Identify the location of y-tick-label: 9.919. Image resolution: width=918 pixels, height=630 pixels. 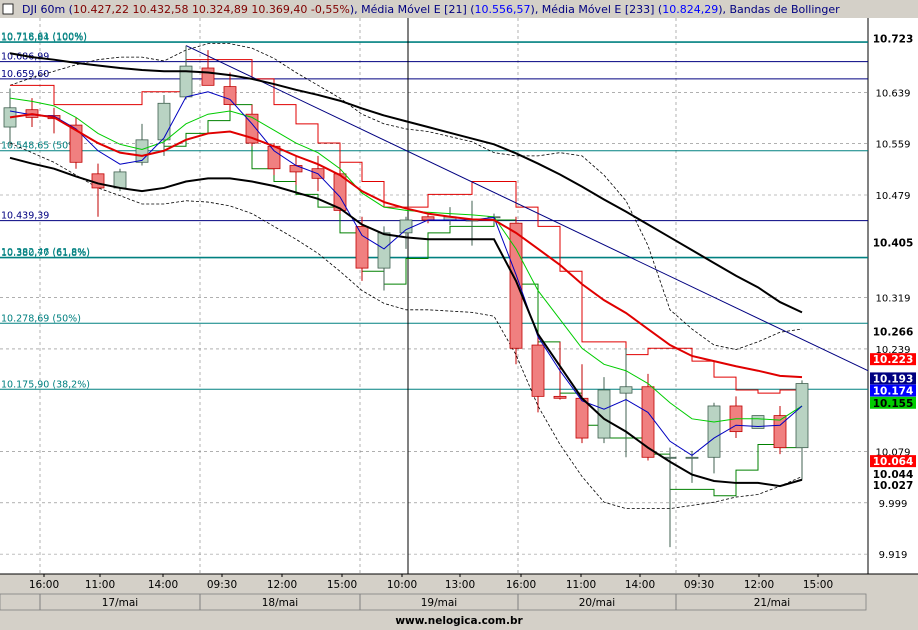
(893, 555).